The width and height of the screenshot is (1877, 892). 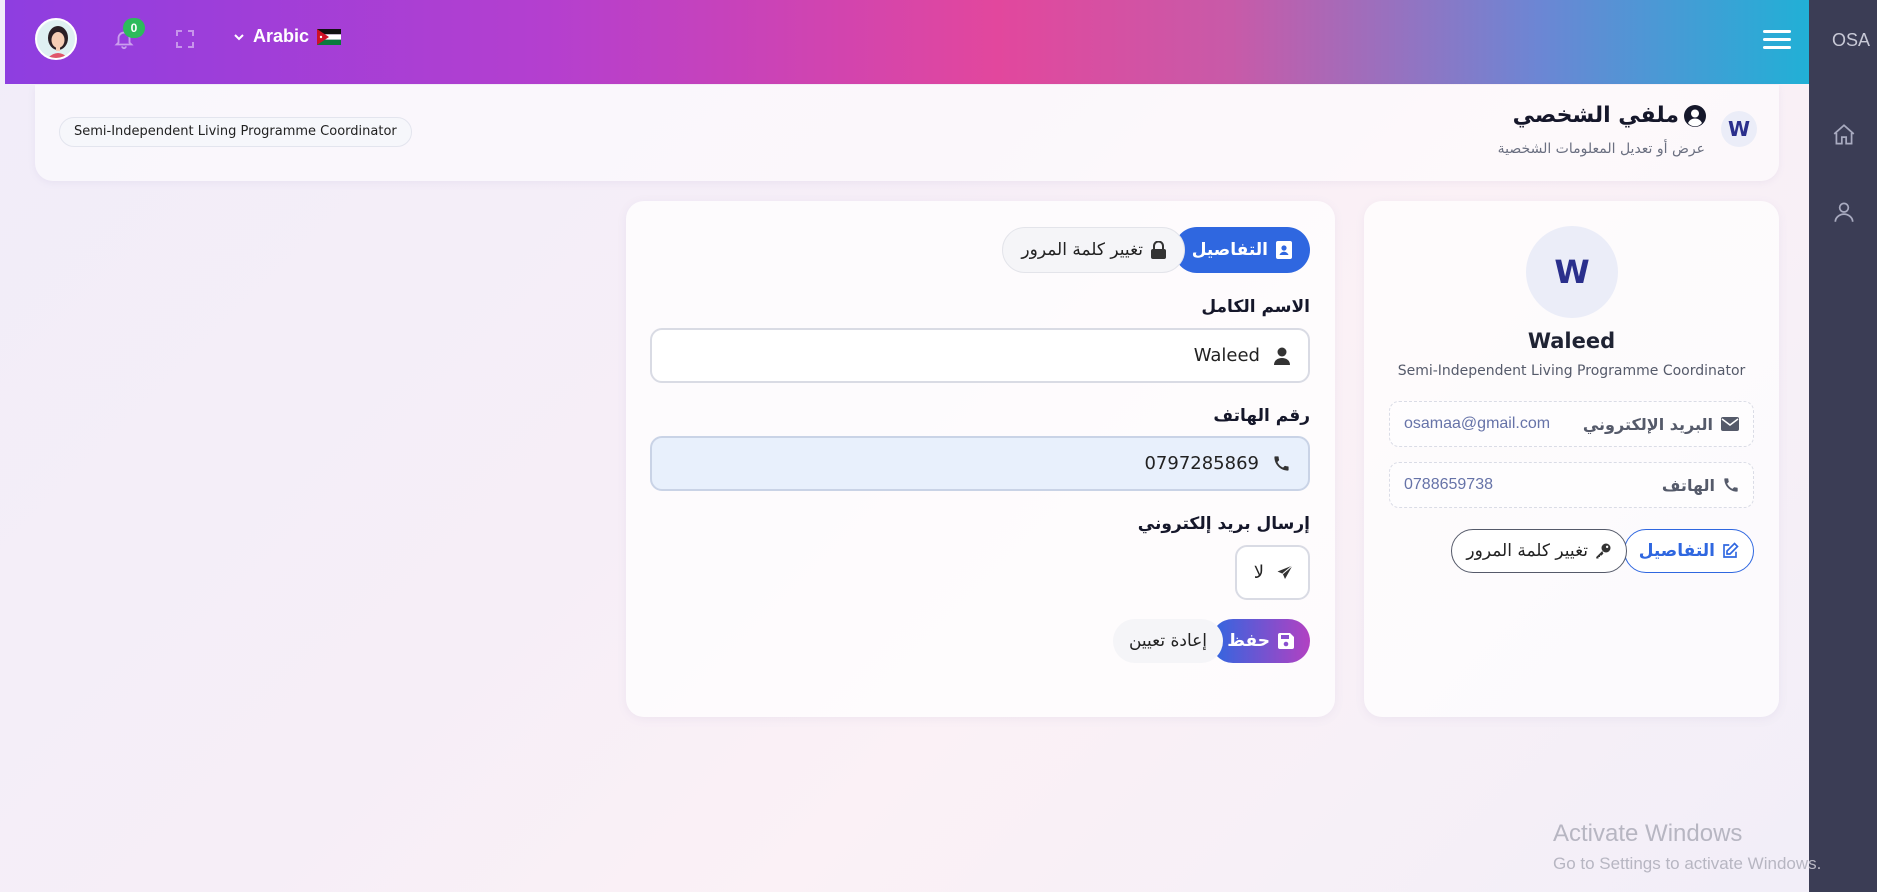 I want to click on language-selector: Arabic, so click(x=287, y=36).